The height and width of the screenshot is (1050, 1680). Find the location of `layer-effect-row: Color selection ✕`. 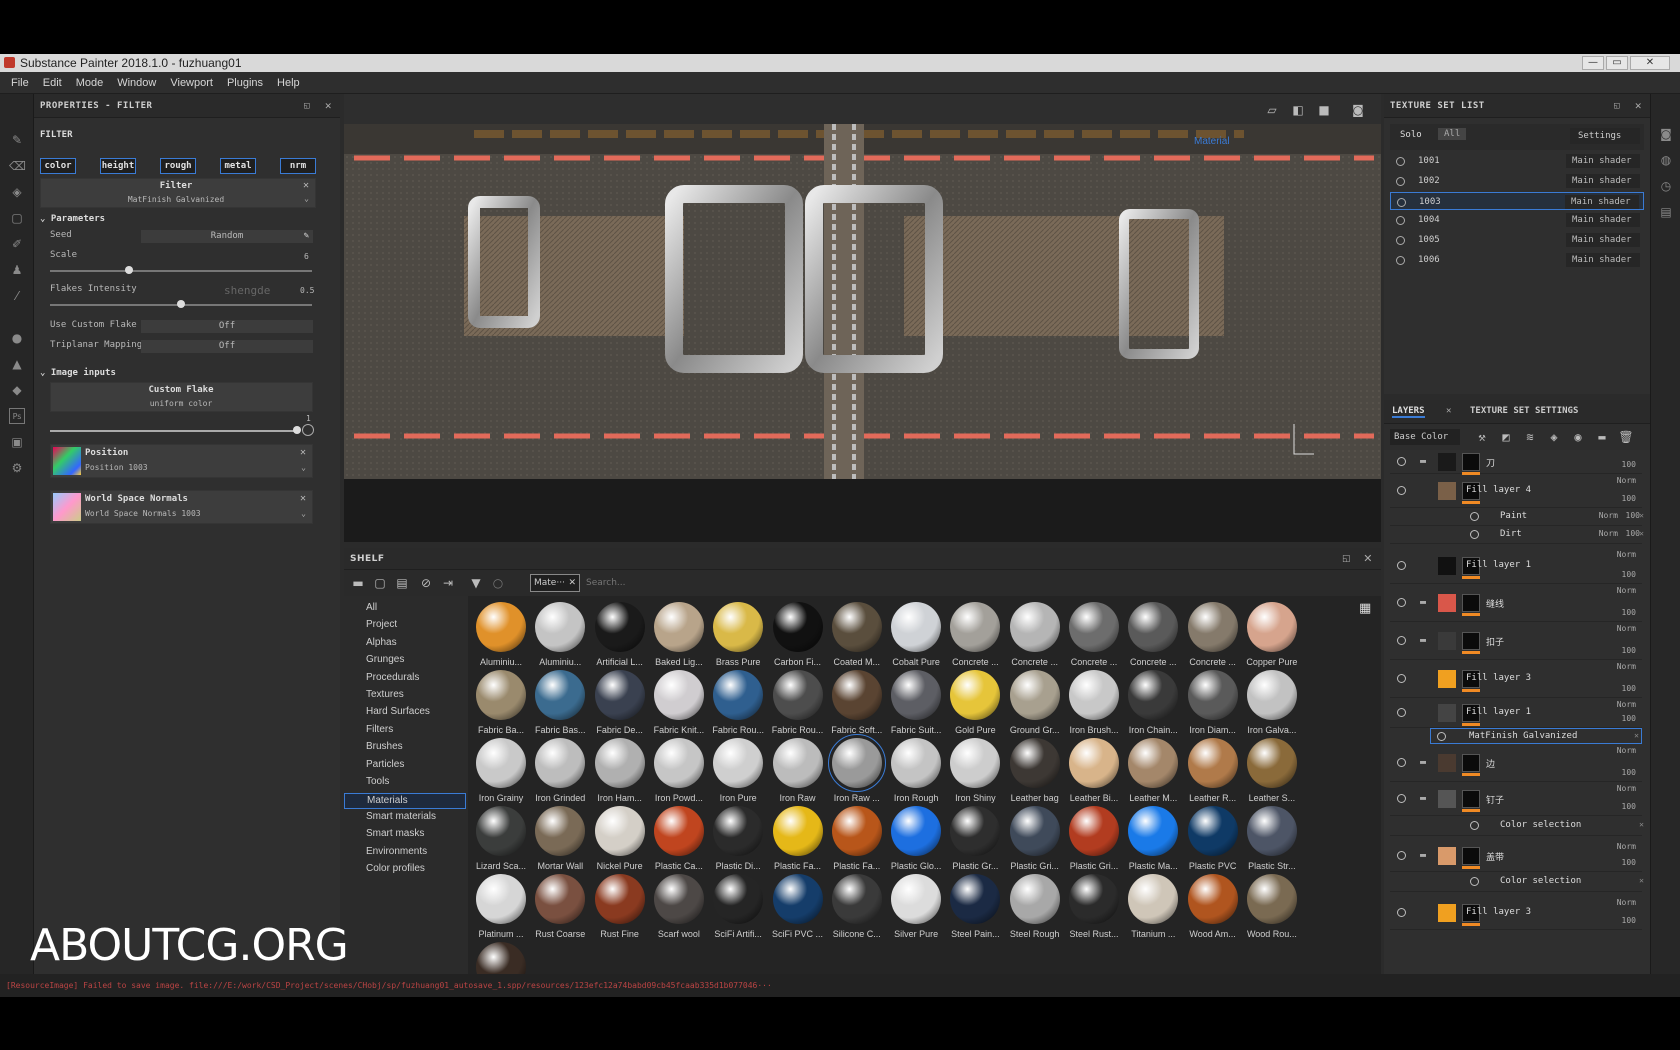

layer-effect-row: Color selection ✕ is located at coordinates (1517, 826).